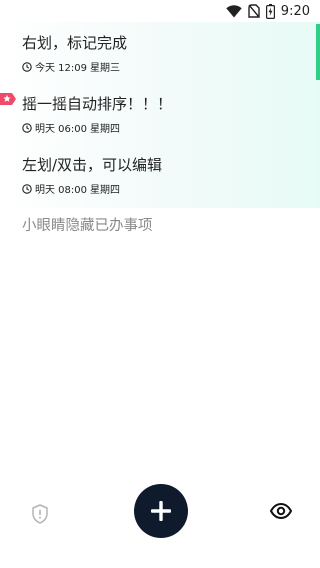 This screenshot has width=320, height=568. What do you see at coordinates (254, 11) in the screenshot?
I see `no-sim-icon` at bounding box center [254, 11].